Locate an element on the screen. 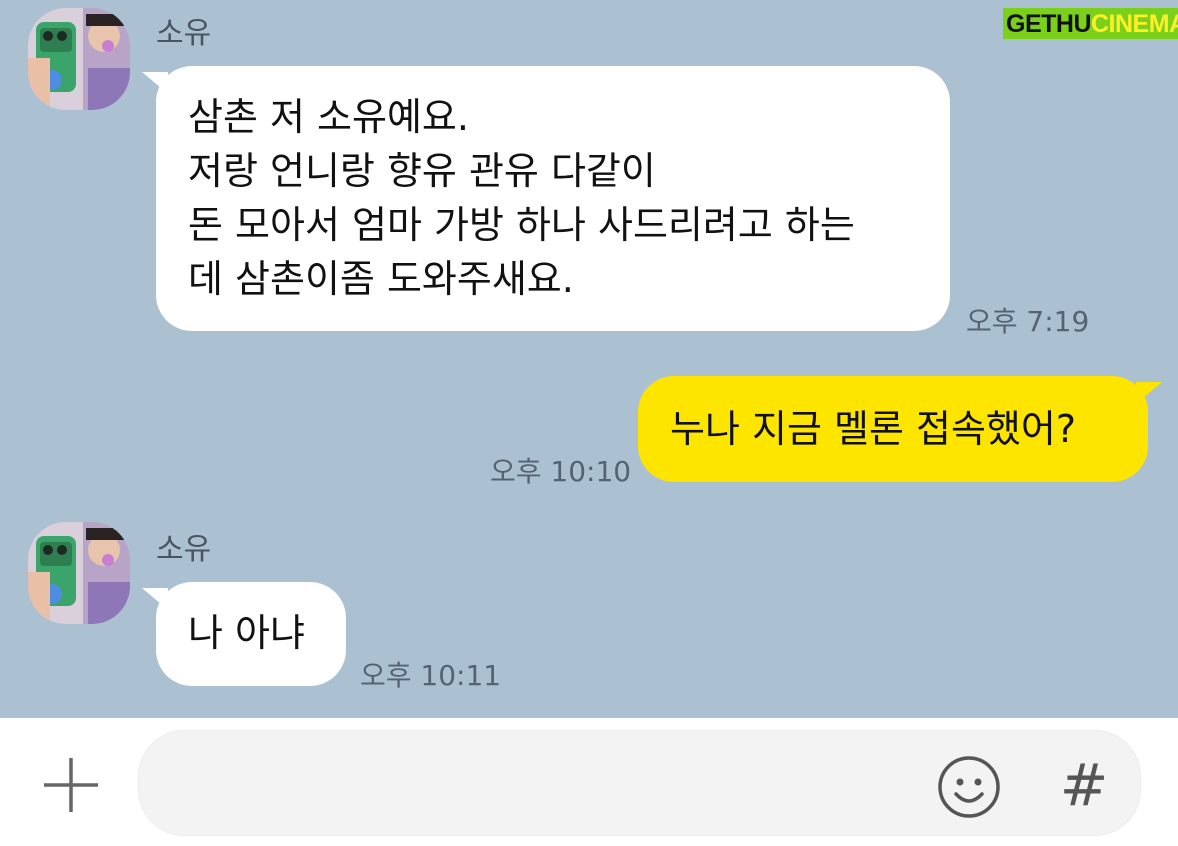  attach-button is located at coordinates (71, 785).